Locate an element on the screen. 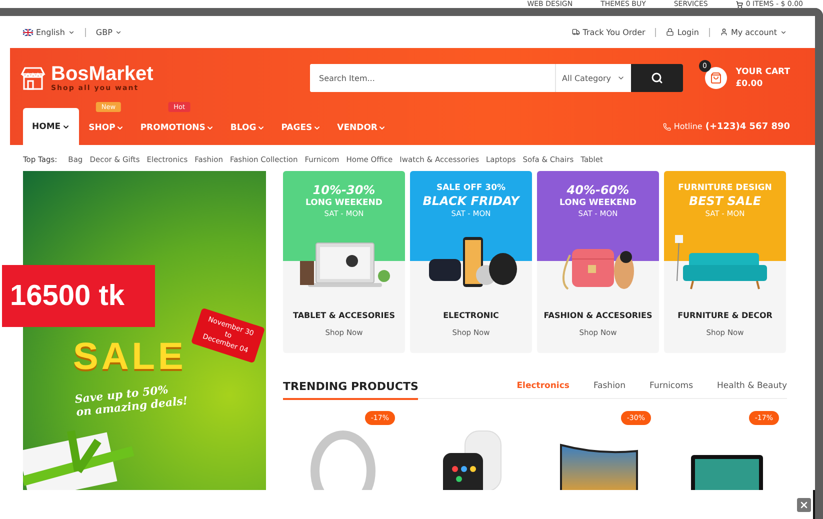  promo-text: BEST SALE is located at coordinates (725, 201).